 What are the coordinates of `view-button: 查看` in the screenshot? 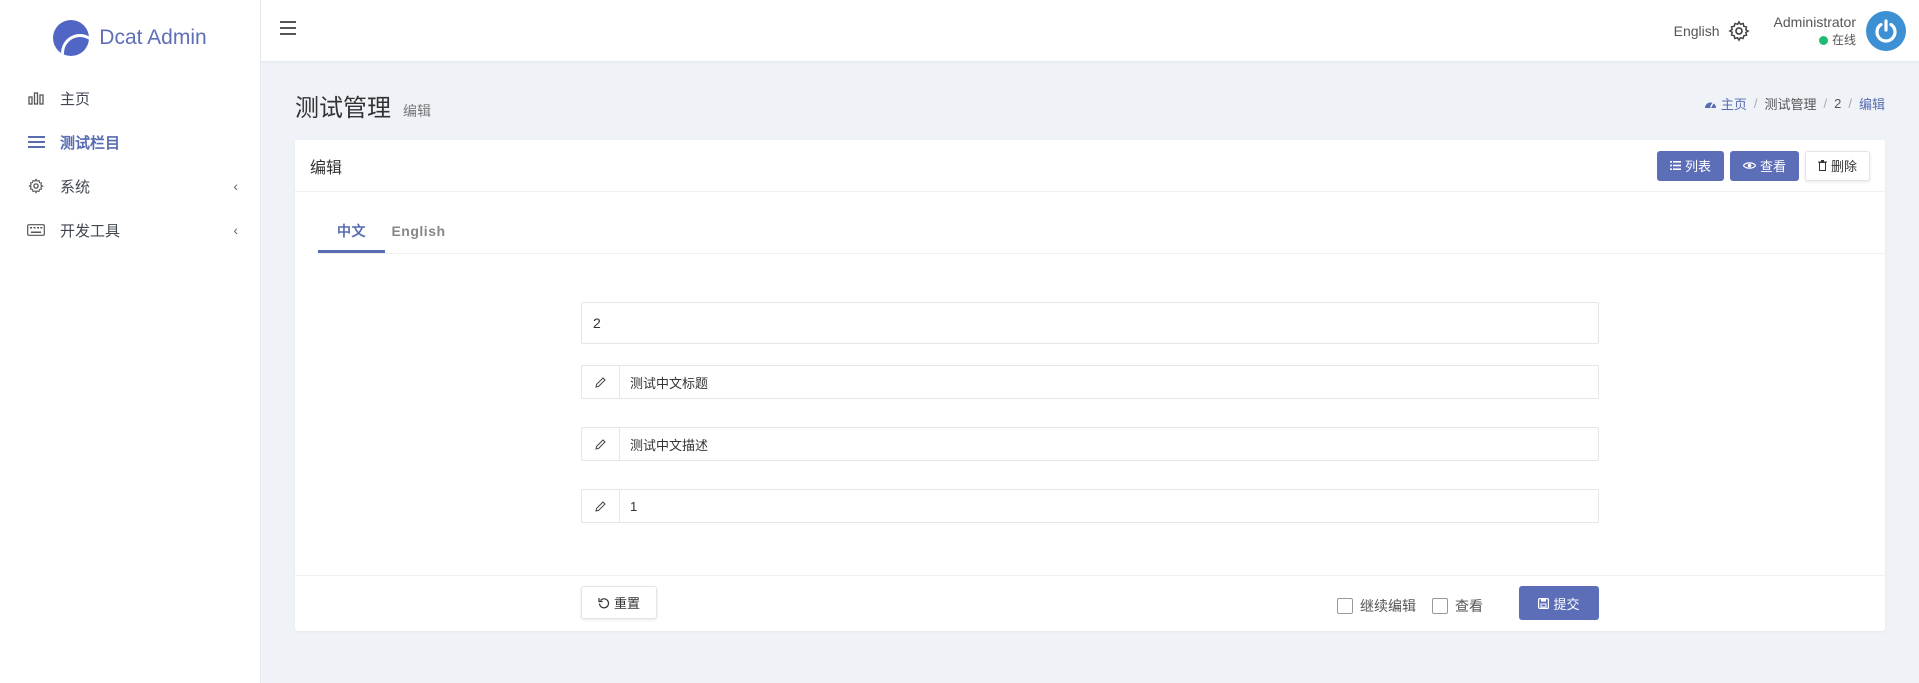 It's located at (1764, 165).